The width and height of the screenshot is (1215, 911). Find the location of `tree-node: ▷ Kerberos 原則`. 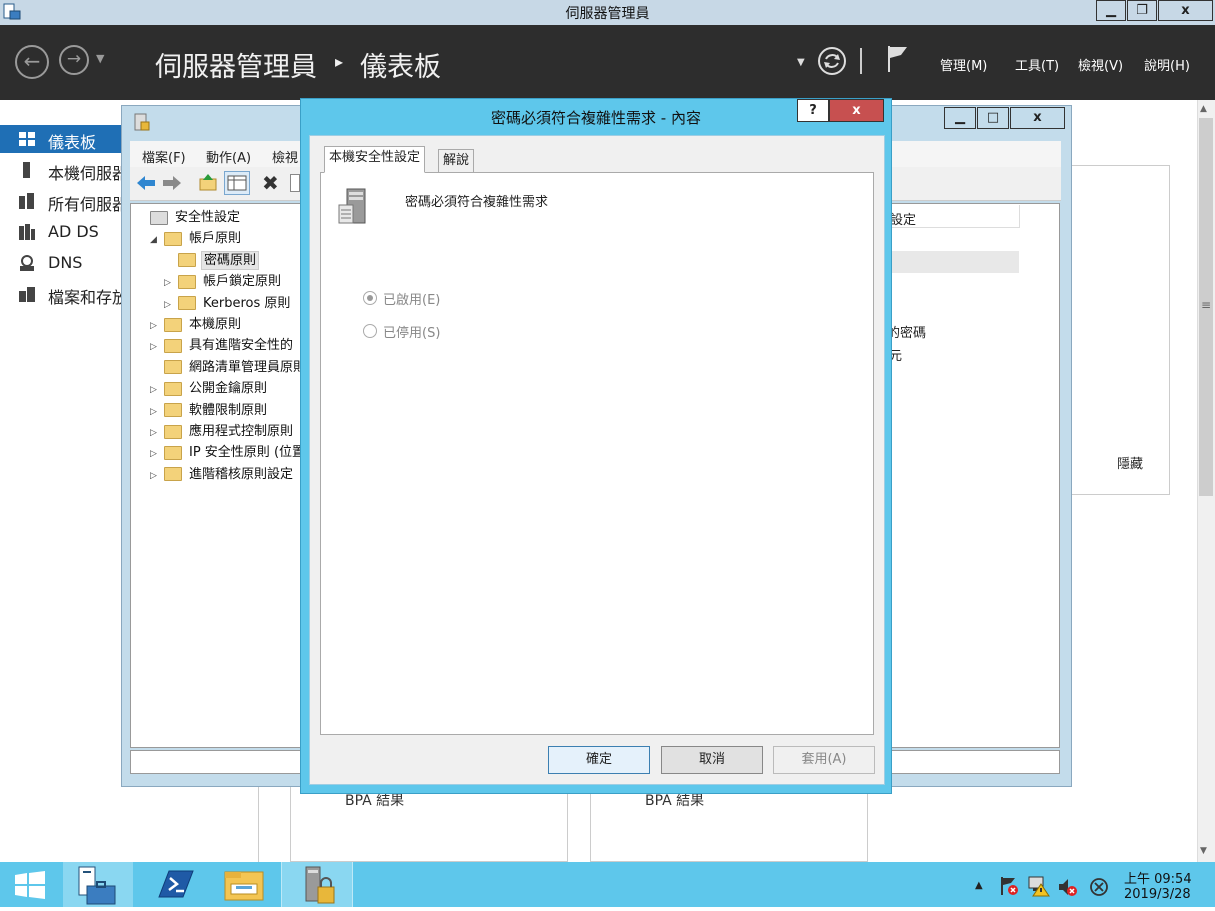

tree-node: ▷ Kerberos 原則 is located at coordinates (228, 302).